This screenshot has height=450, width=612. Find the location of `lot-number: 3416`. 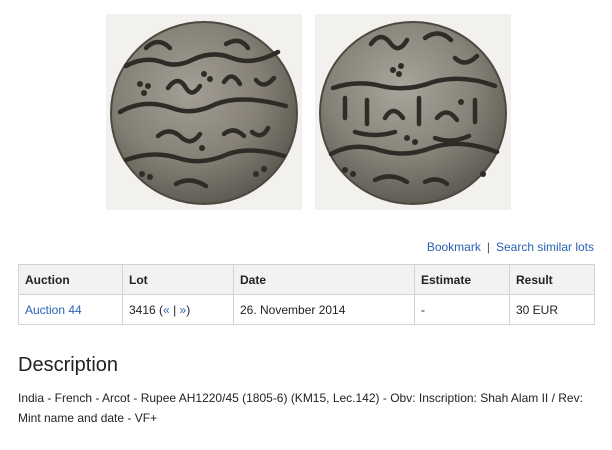

lot-number: 3416 is located at coordinates (142, 309).